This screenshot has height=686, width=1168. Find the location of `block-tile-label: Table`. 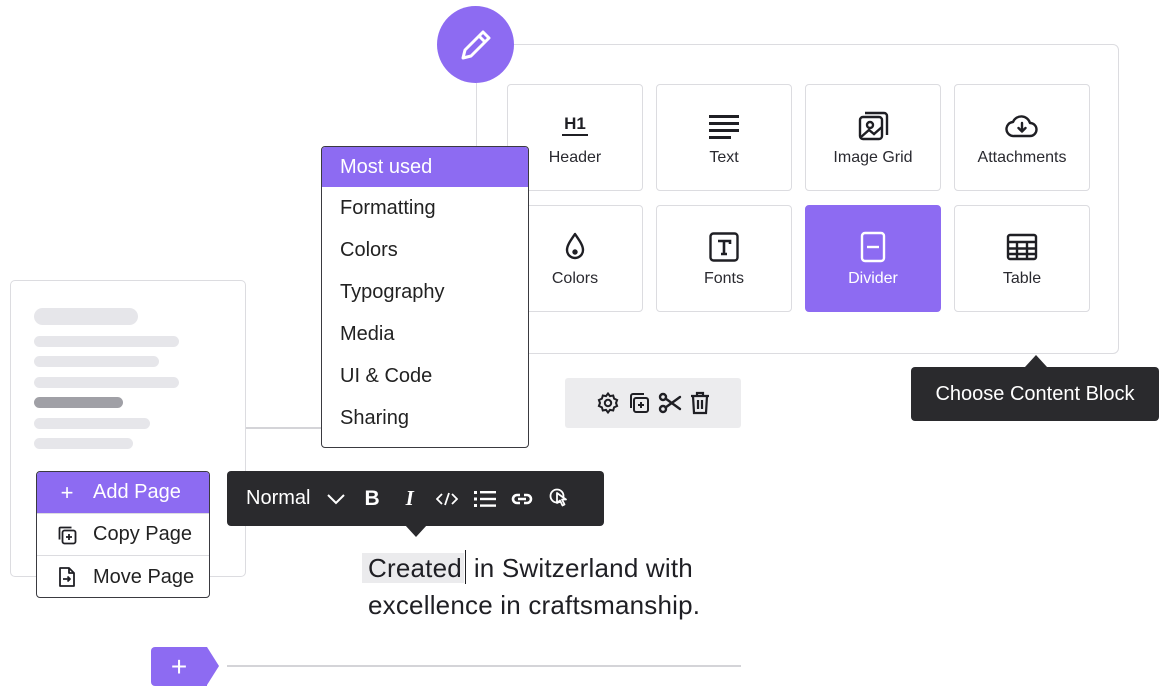

block-tile-label: Table is located at coordinates (1022, 278).